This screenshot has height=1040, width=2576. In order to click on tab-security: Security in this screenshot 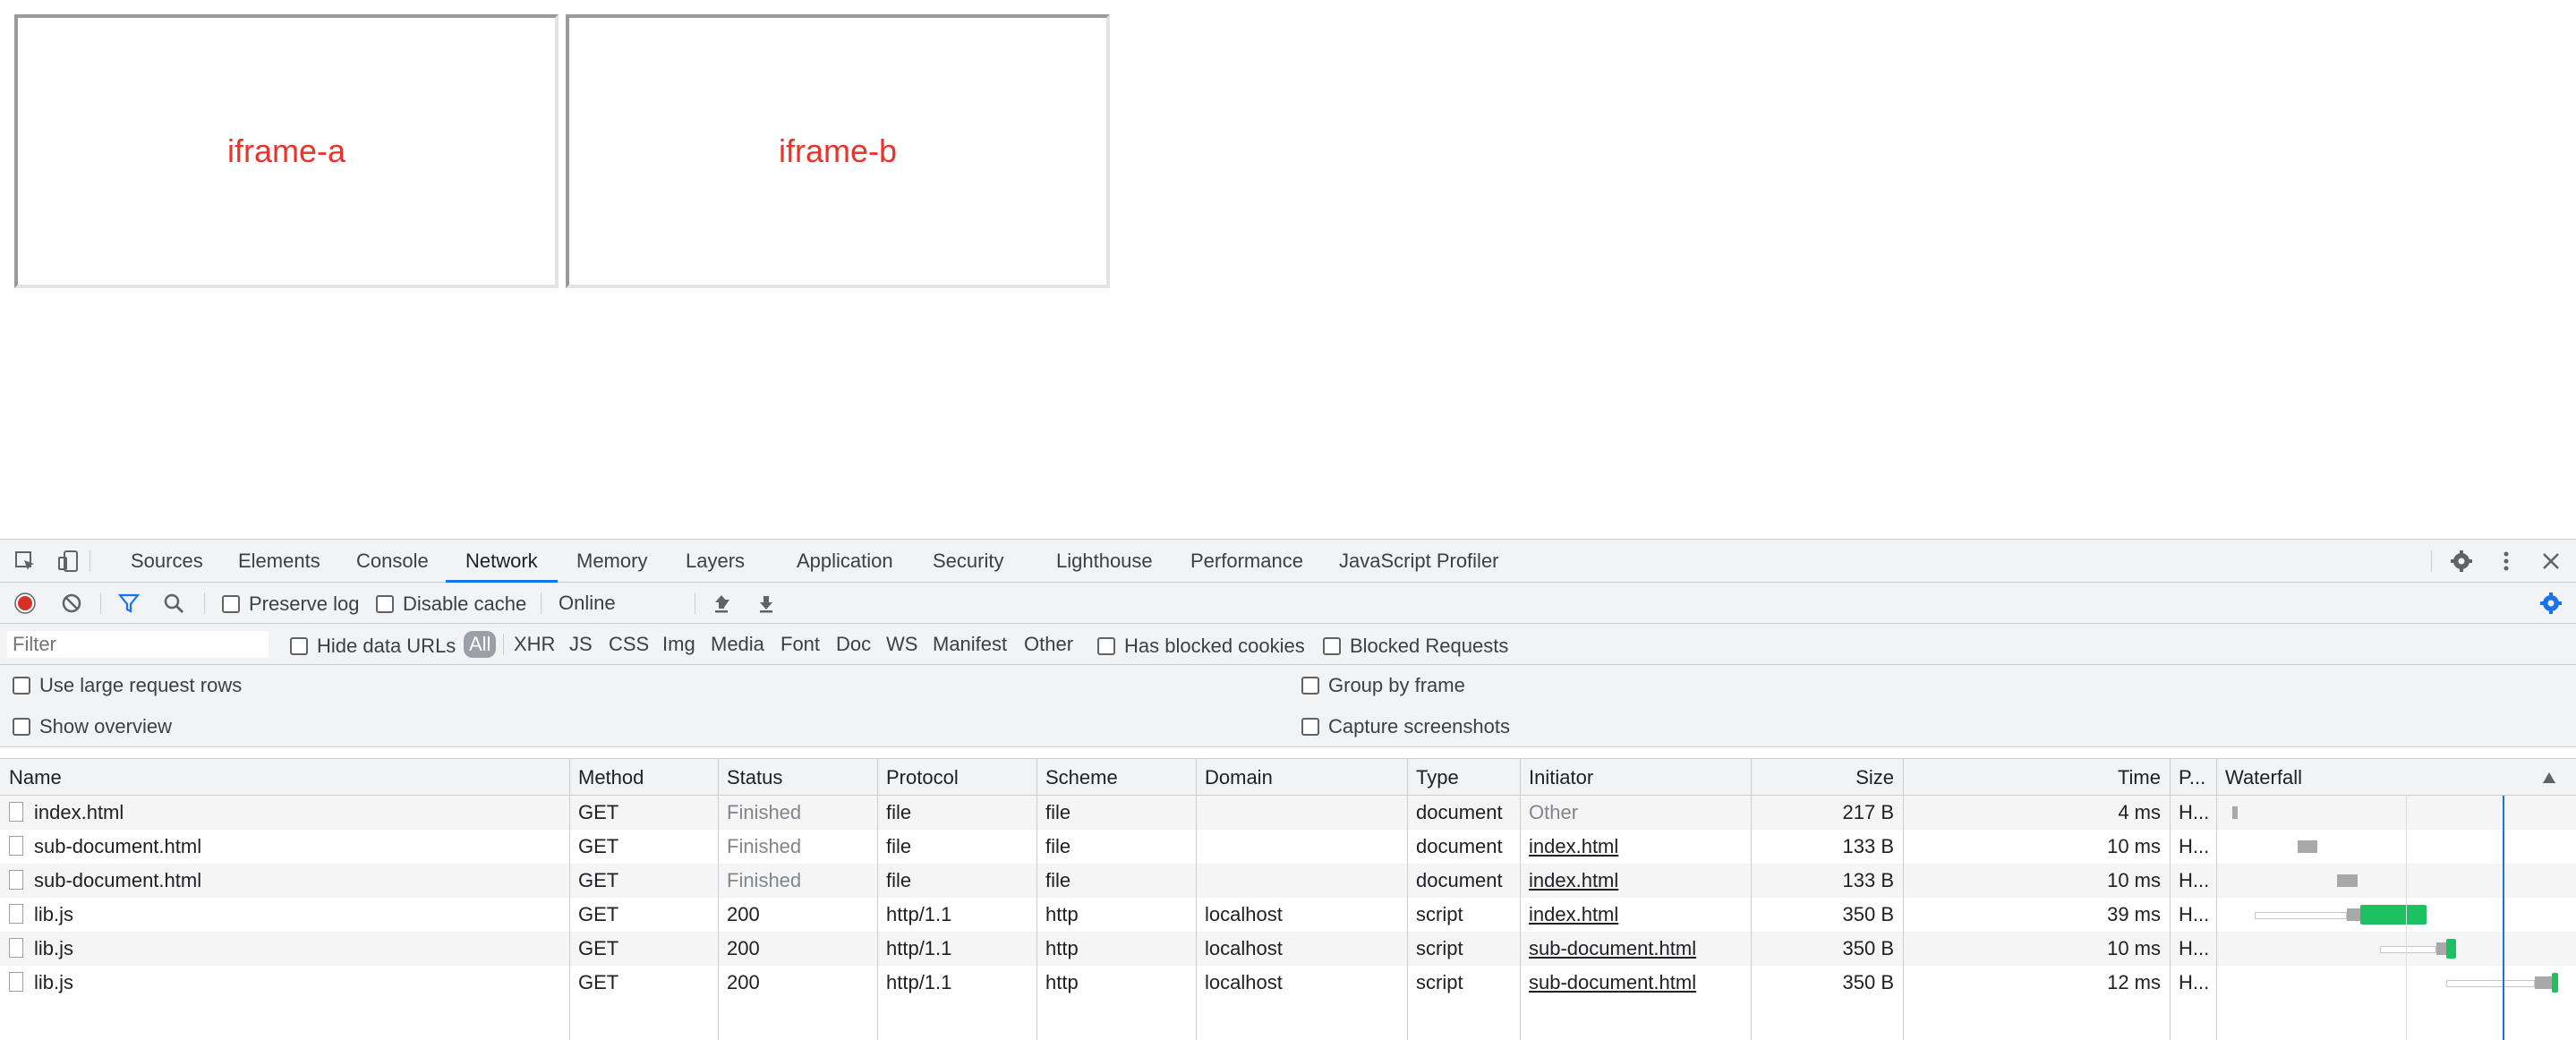, I will do `click(968, 561)`.